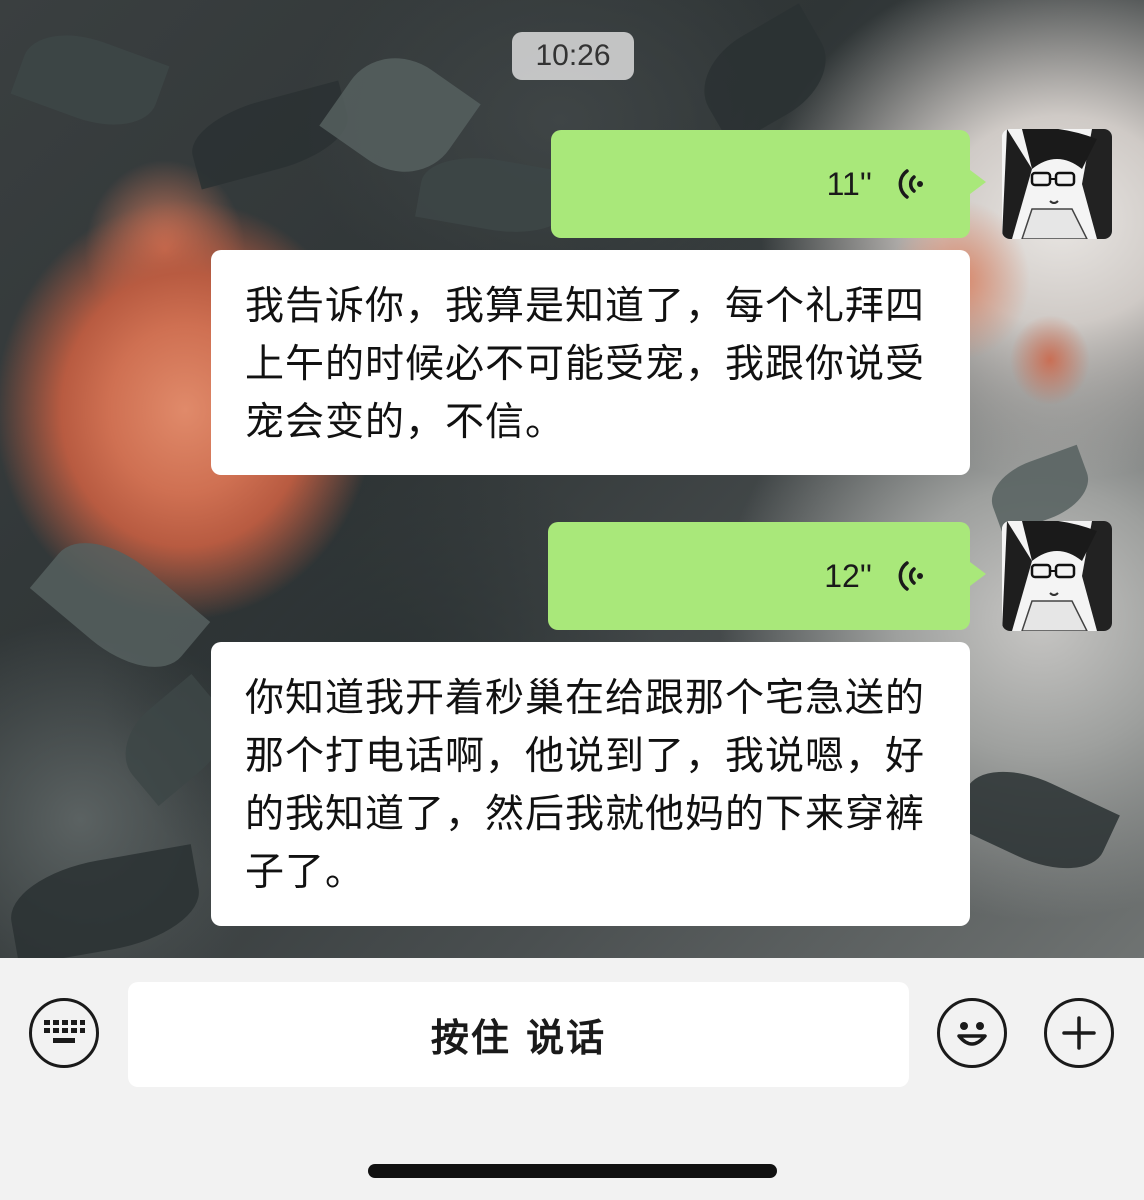 The image size is (1144, 1200). What do you see at coordinates (64, 1033) in the screenshot?
I see `keyboard-icon` at bounding box center [64, 1033].